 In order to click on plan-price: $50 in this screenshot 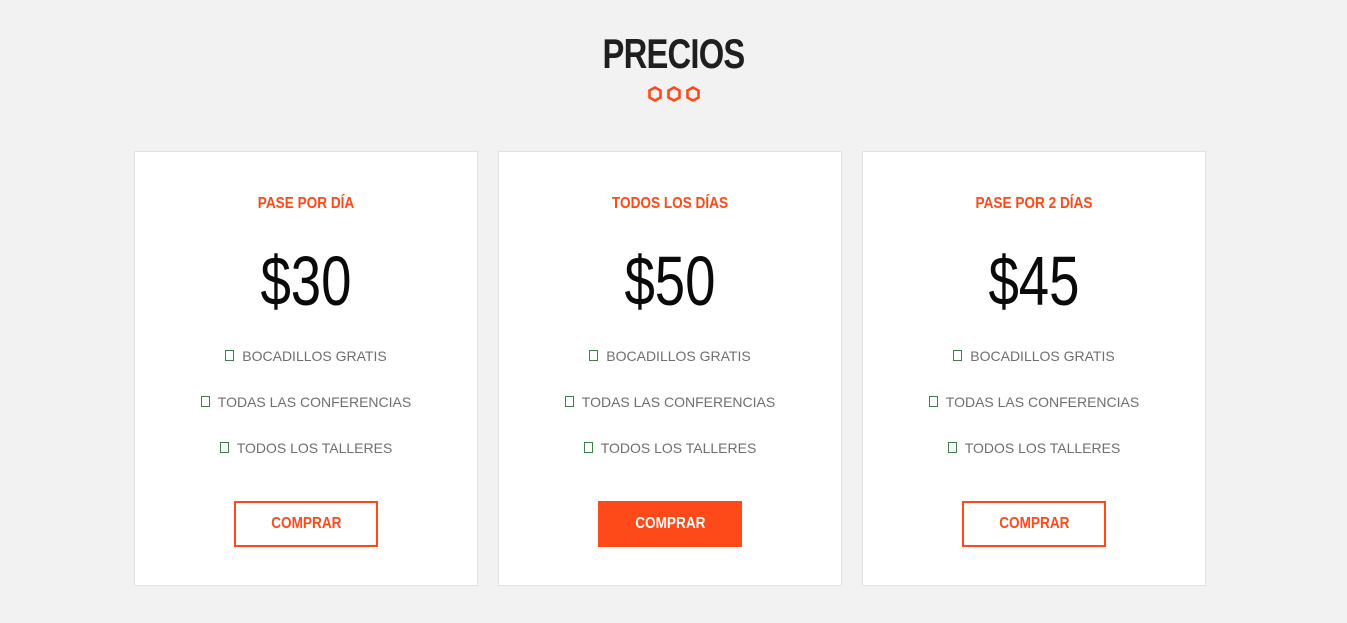, I will do `click(670, 281)`.